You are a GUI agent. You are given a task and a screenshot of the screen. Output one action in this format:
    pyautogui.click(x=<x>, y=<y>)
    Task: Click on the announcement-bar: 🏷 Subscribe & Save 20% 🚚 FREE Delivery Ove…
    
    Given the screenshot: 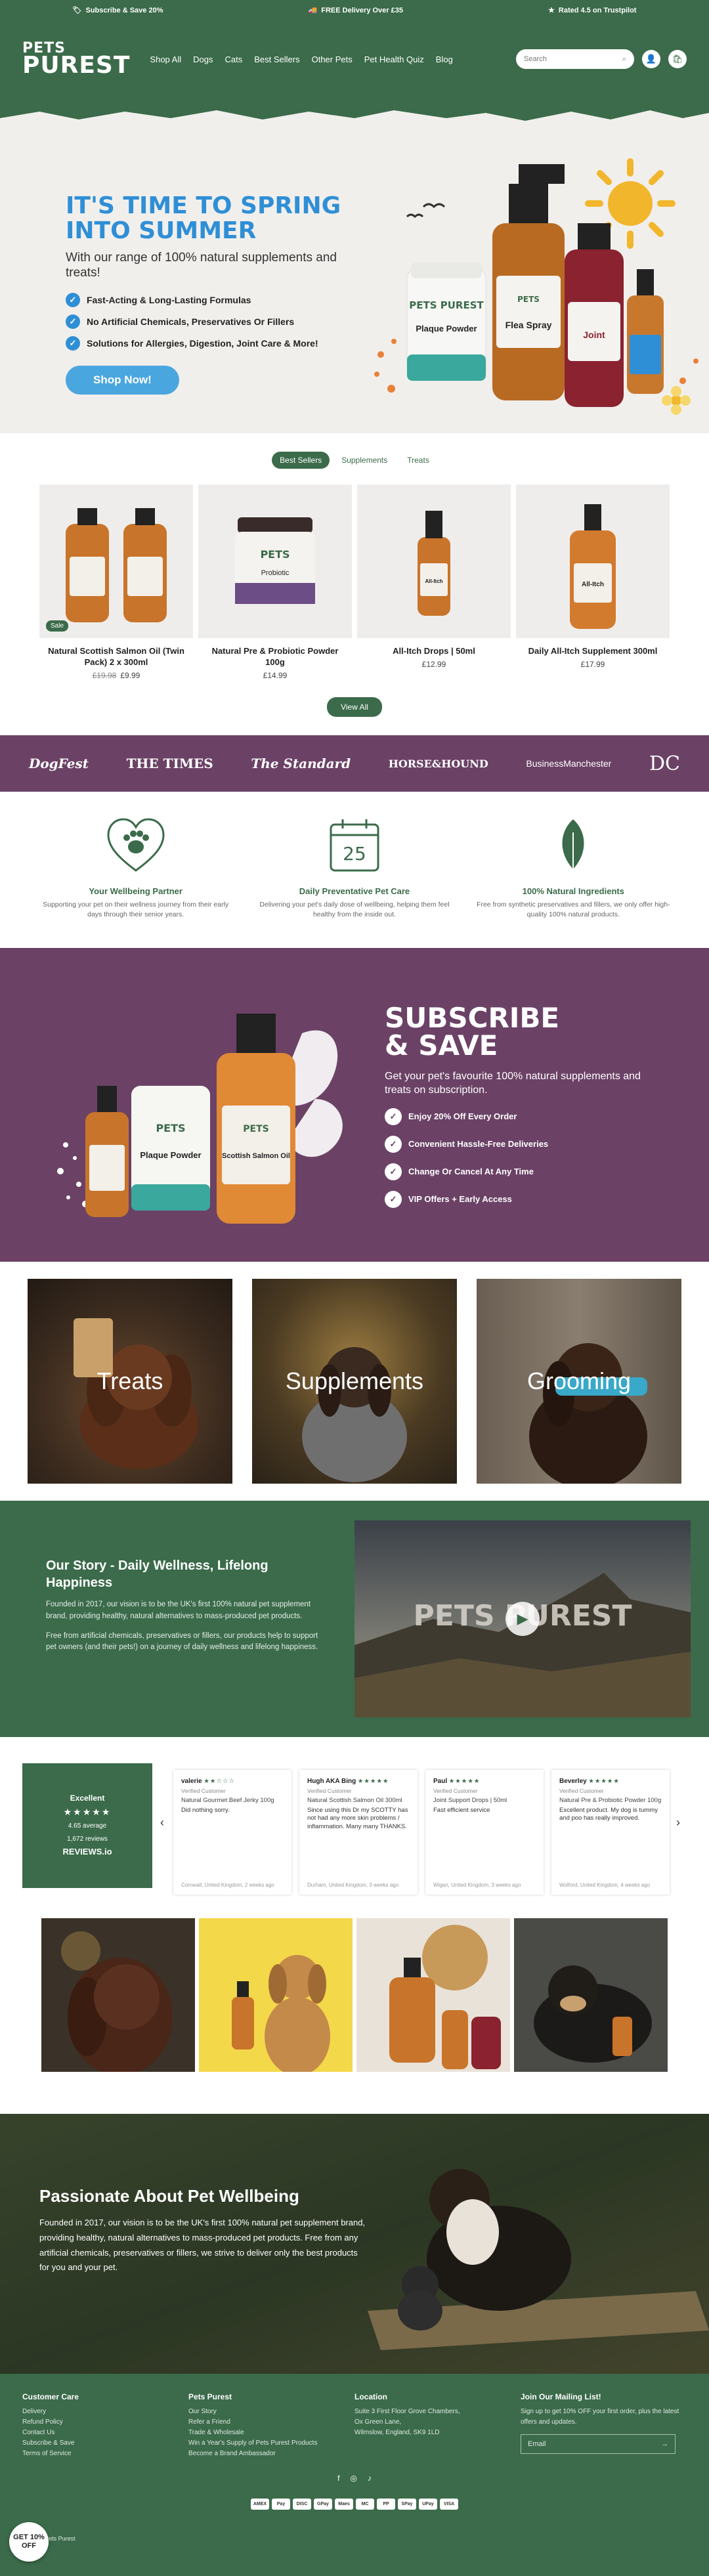 What is the action you would take?
    pyautogui.click(x=354, y=10)
    